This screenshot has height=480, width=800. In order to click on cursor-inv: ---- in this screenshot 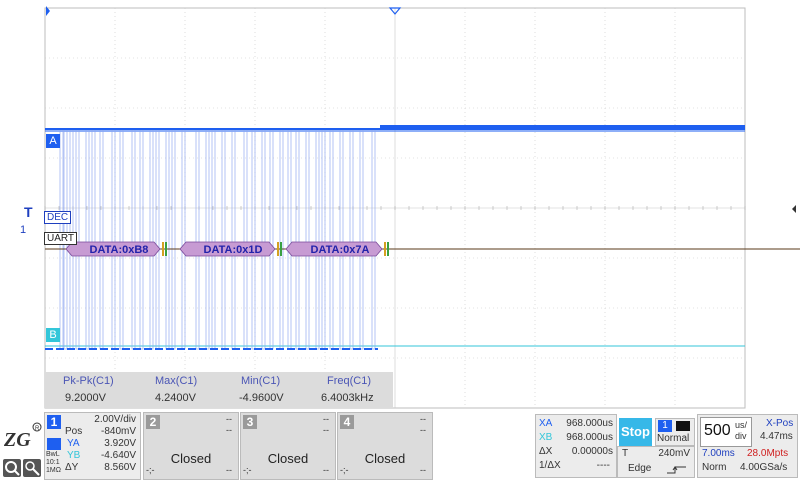, I will do `click(603, 465)`.